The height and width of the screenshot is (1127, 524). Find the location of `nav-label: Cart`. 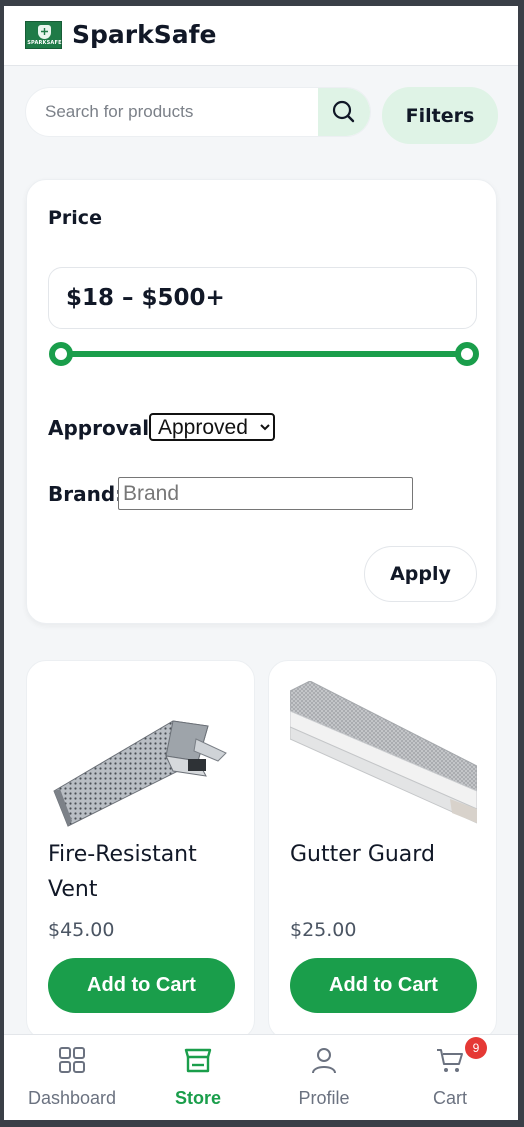

nav-label: Cart is located at coordinates (449, 1098).